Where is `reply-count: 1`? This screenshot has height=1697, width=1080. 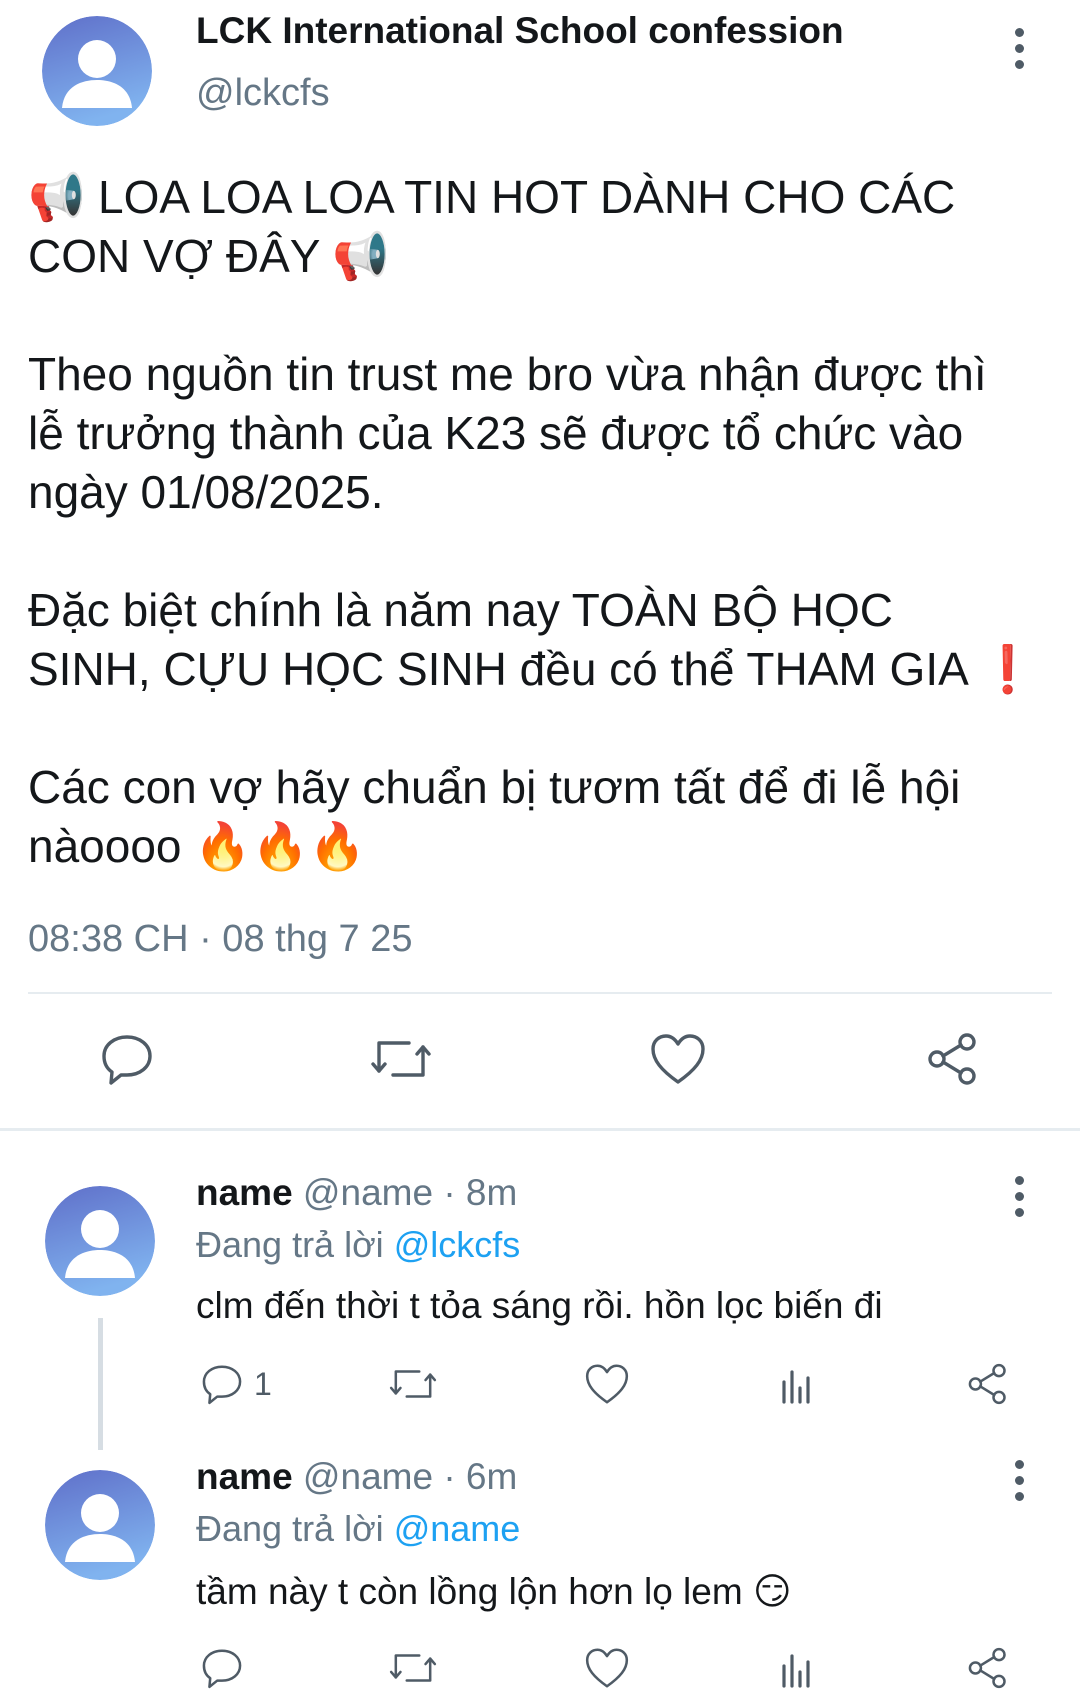 reply-count: 1 is located at coordinates (263, 1383).